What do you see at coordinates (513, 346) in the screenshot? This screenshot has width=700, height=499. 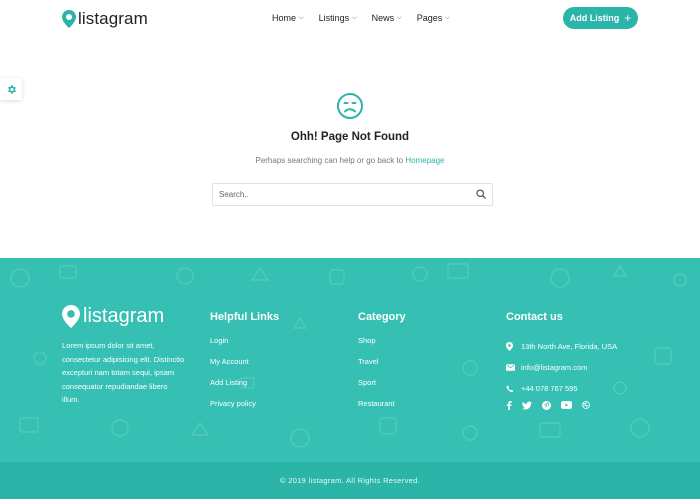 I see `location-icon` at bounding box center [513, 346].